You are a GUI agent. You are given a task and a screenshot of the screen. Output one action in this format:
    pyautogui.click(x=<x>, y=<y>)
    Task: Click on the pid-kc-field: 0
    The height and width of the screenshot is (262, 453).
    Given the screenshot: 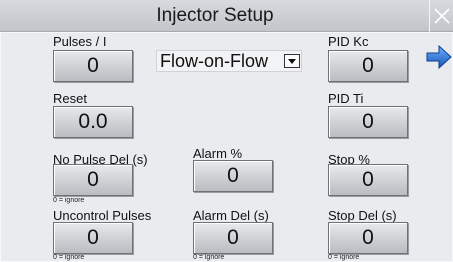 What is the action you would take?
    pyautogui.click(x=368, y=66)
    